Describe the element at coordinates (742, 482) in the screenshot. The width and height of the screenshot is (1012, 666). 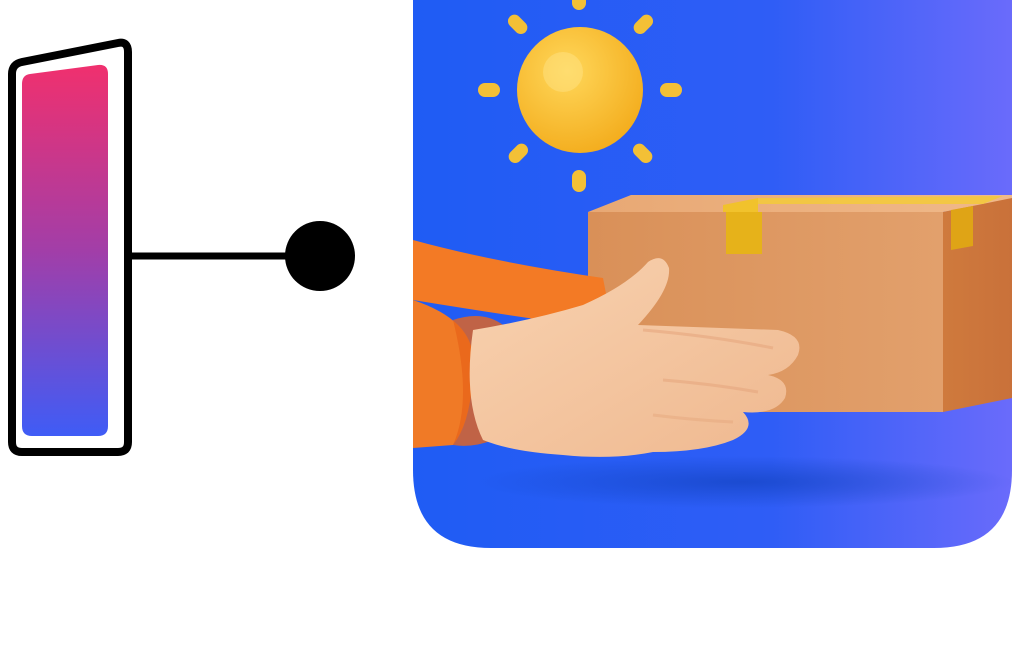
I see `ground-shadow` at that location.